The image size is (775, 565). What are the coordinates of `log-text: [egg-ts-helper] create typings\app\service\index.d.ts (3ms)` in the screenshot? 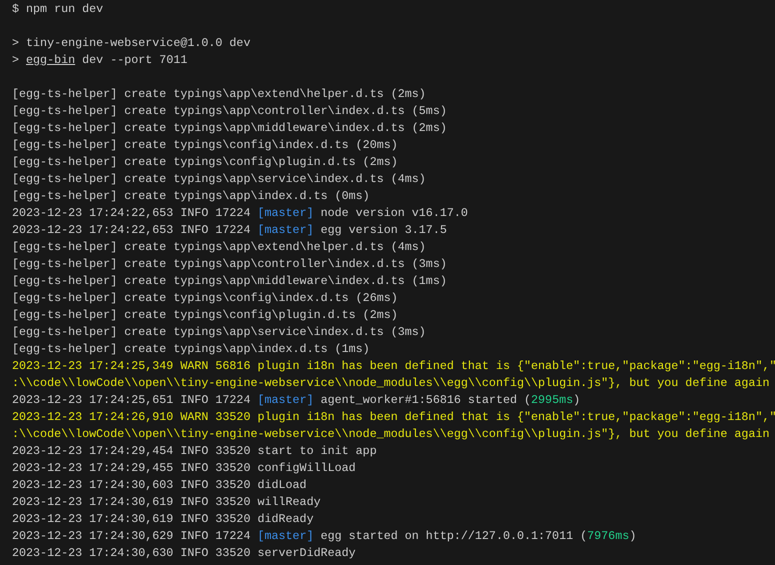 It's located at (219, 332).